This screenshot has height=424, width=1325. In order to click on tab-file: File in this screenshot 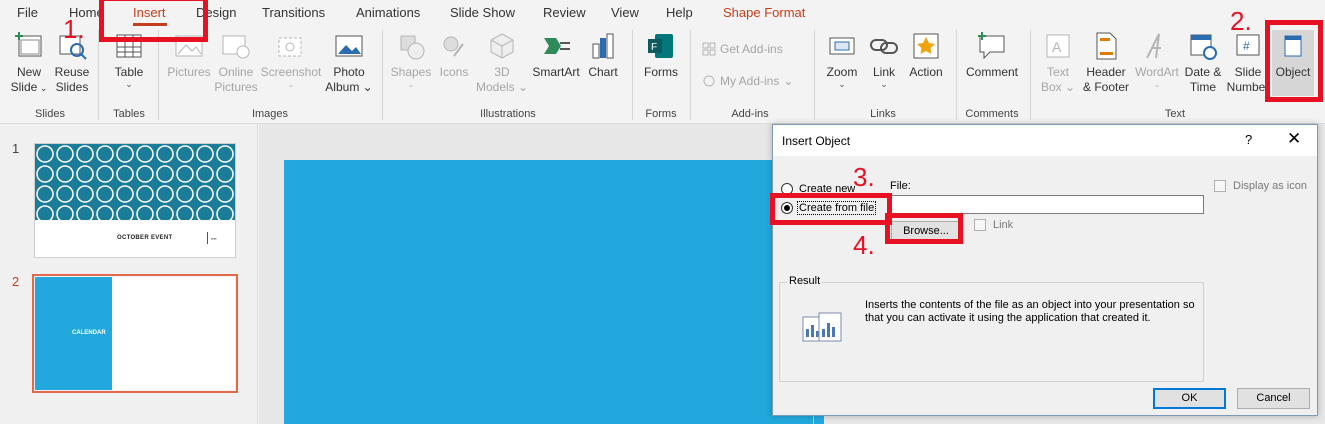, I will do `click(27, 12)`.